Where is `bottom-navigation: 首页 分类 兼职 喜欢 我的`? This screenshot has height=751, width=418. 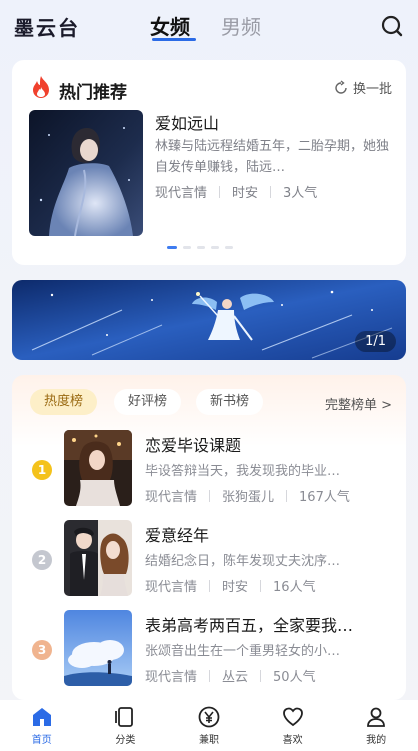
bottom-navigation: 首页 分类 兼职 喜欢 我的 is located at coordinates (209, 725).